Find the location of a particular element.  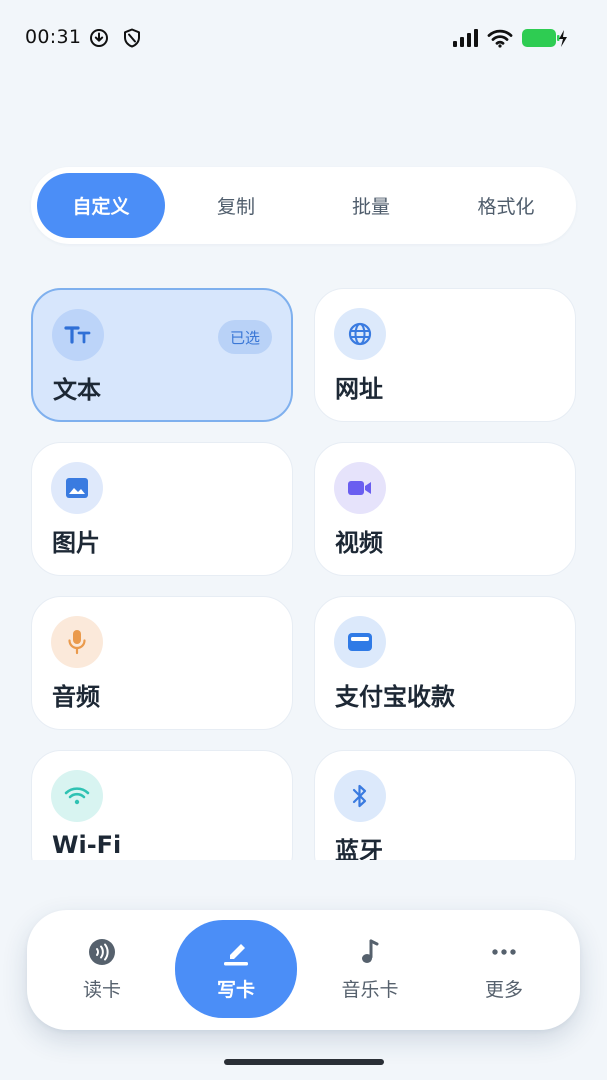

selected-badge: 已选 is located at coordinates (244, 337).